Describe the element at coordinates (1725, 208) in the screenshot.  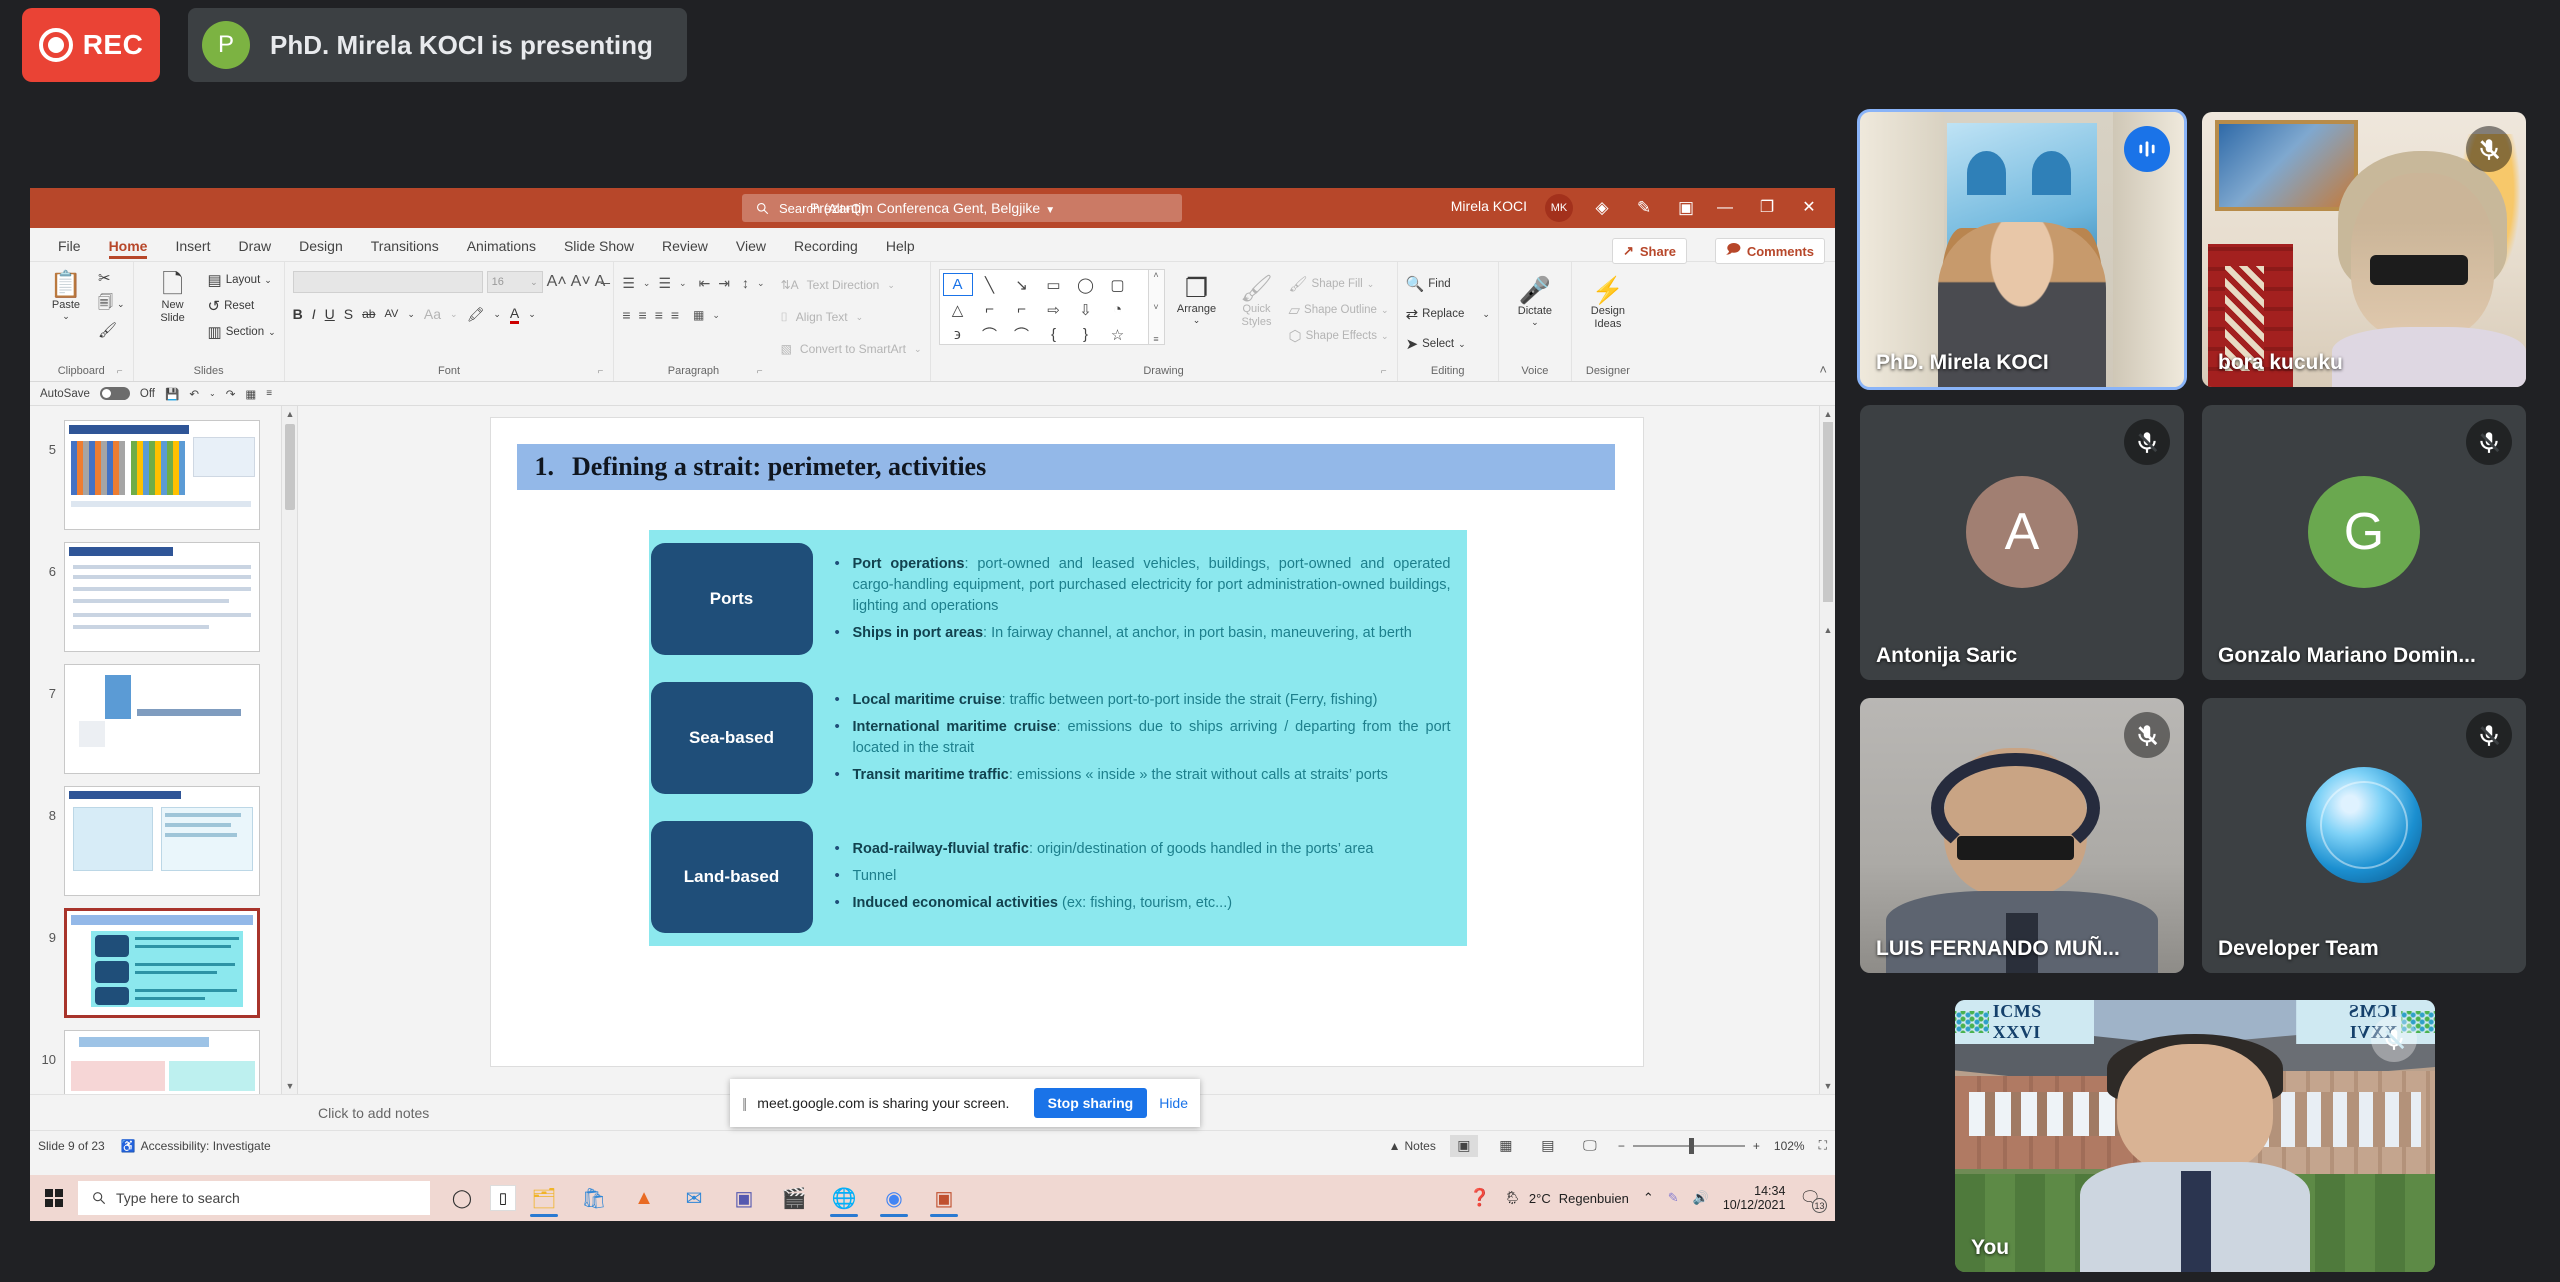
I see `minimize-button: —` at that location.